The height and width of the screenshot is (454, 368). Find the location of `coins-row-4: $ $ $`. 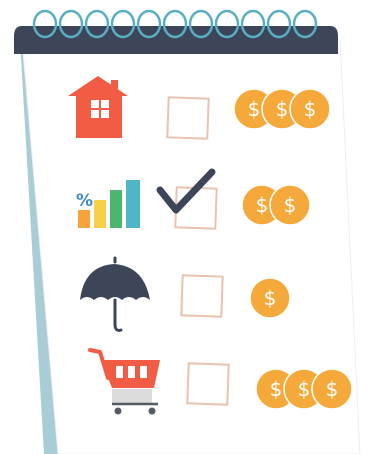

coins-row-4: $ $ $ is located at coordinates (304, 389).